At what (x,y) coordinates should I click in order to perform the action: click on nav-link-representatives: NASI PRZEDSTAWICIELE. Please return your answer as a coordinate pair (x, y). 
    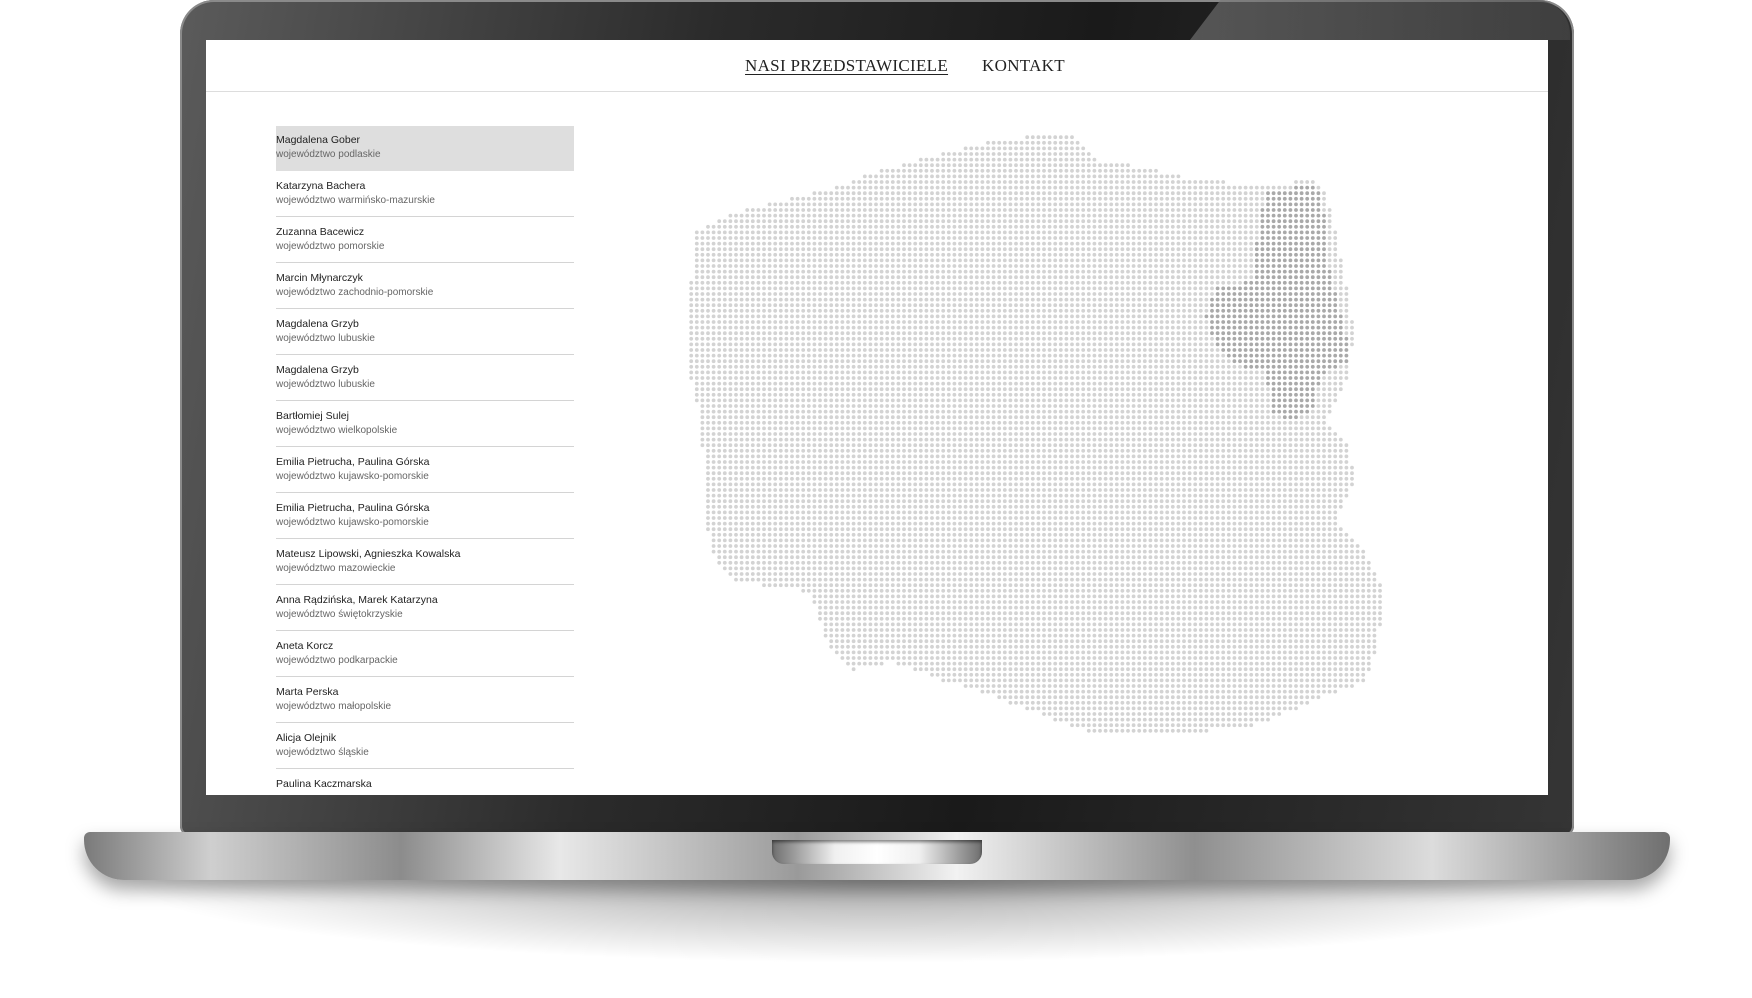
    Looking at the image, I should click on (846, 66).